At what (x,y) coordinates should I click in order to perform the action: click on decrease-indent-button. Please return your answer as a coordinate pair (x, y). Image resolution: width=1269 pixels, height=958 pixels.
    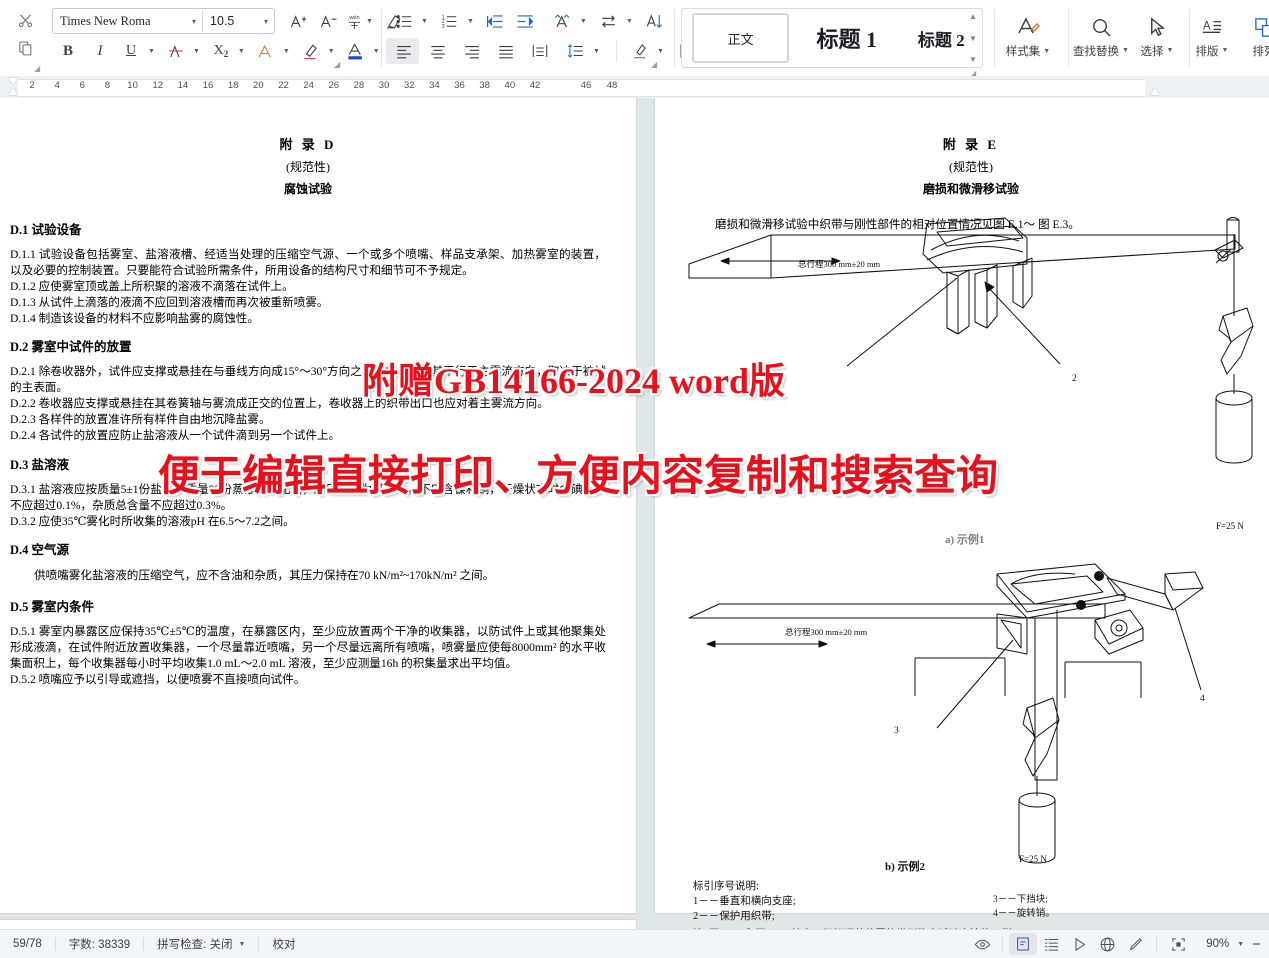
    Looking at the image, I should click on (496, 21).